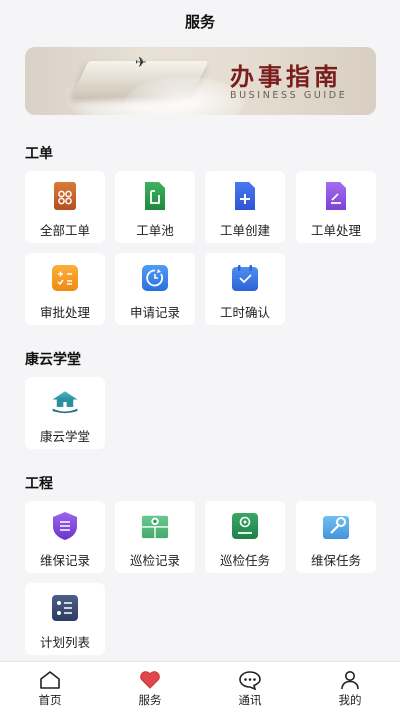 The height and width of the screenshot is (711, 400). What do you see at coordinates (245, 526) in the screenshot?
I see `inspection-task-icon` at bounding box center [245, 526].